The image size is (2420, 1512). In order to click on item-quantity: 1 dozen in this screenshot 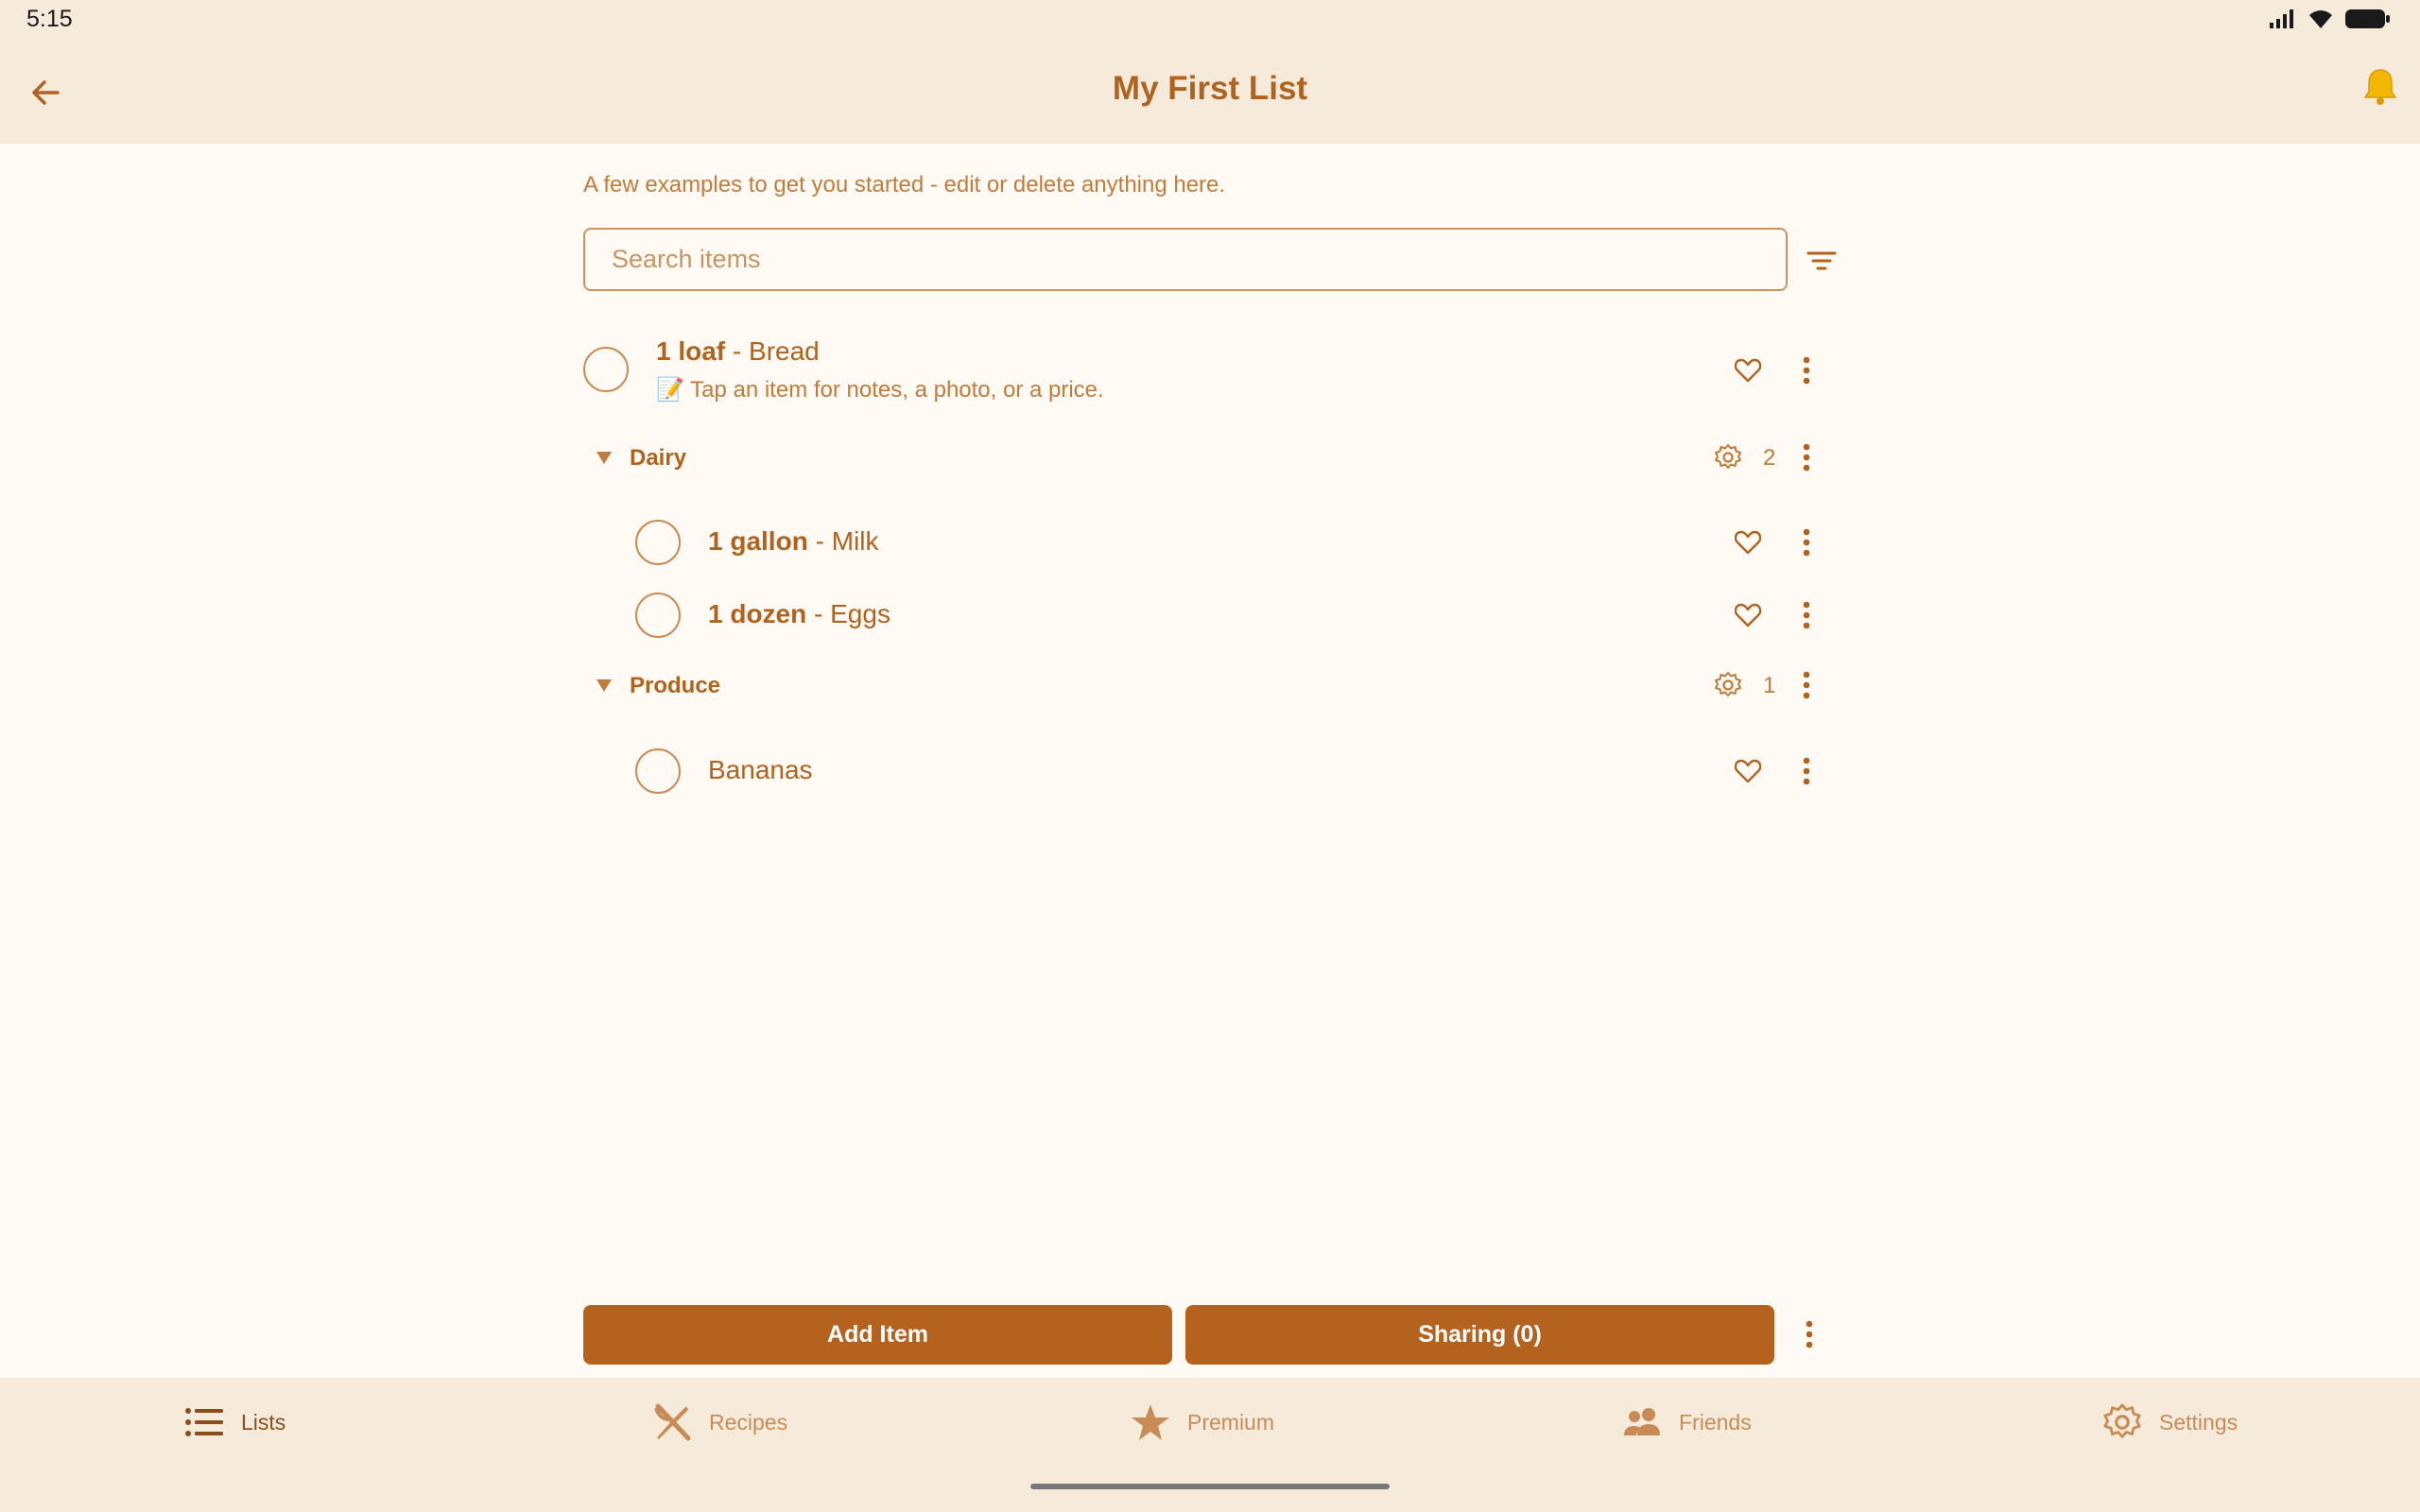, I will do `click(757, 613)`.